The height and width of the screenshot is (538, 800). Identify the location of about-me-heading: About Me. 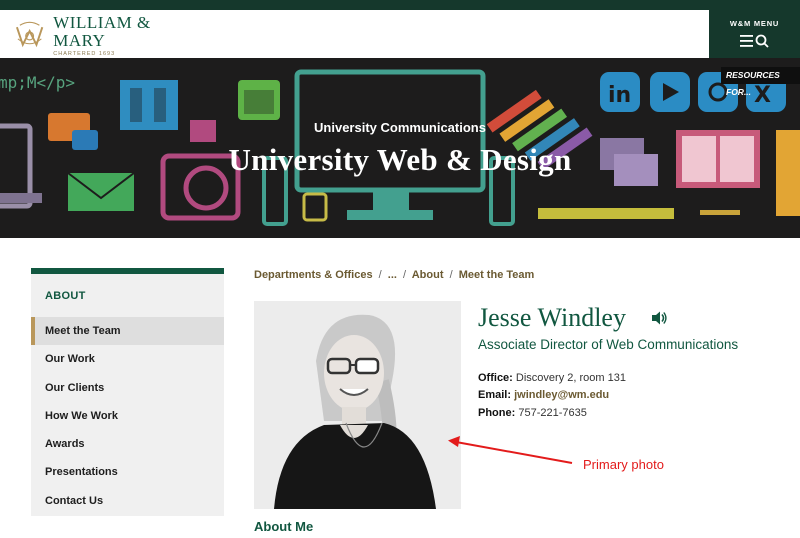
(284, 526).